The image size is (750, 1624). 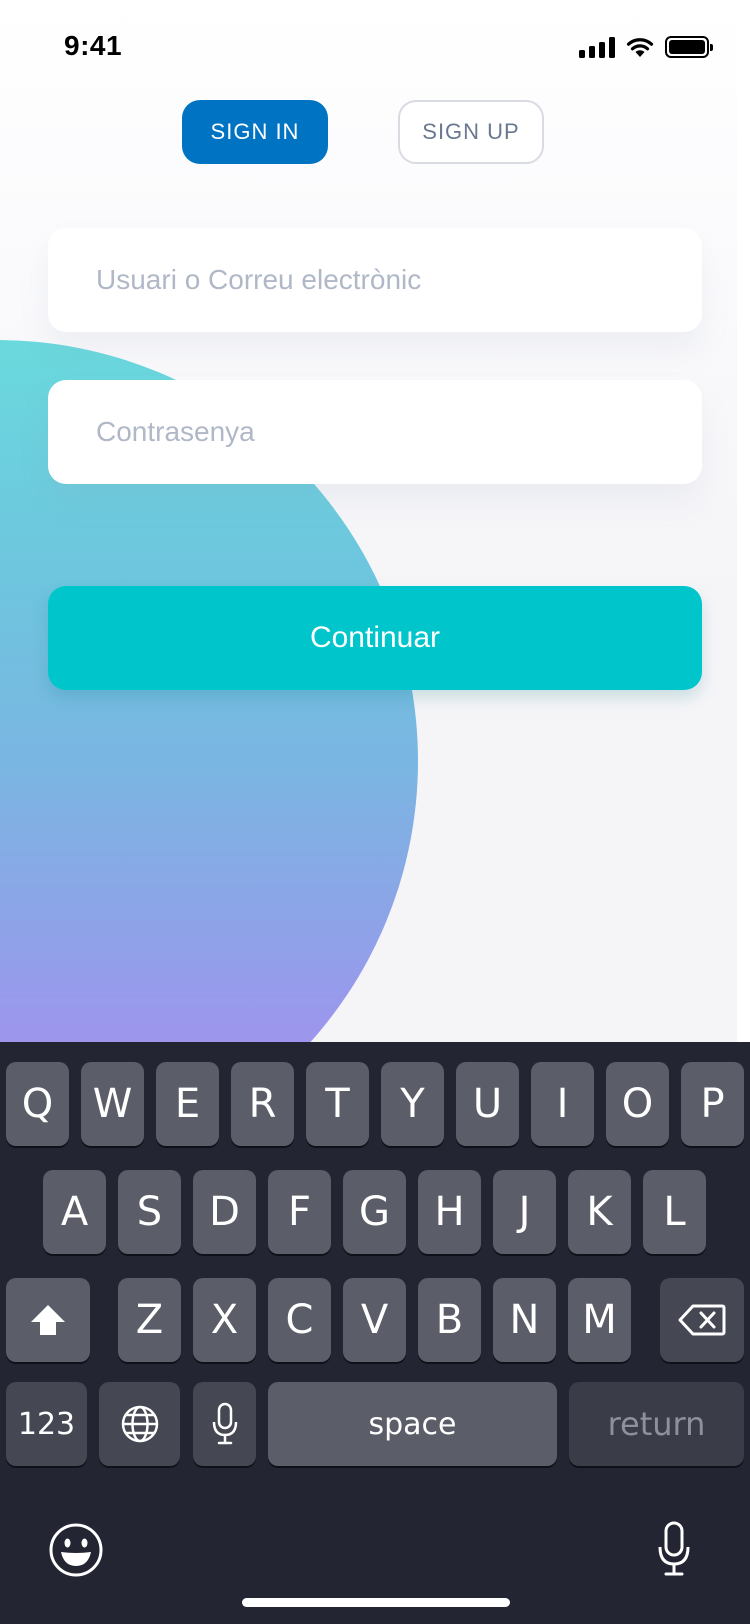 I want to click on key-c: C, so click(x=299, y=1320).